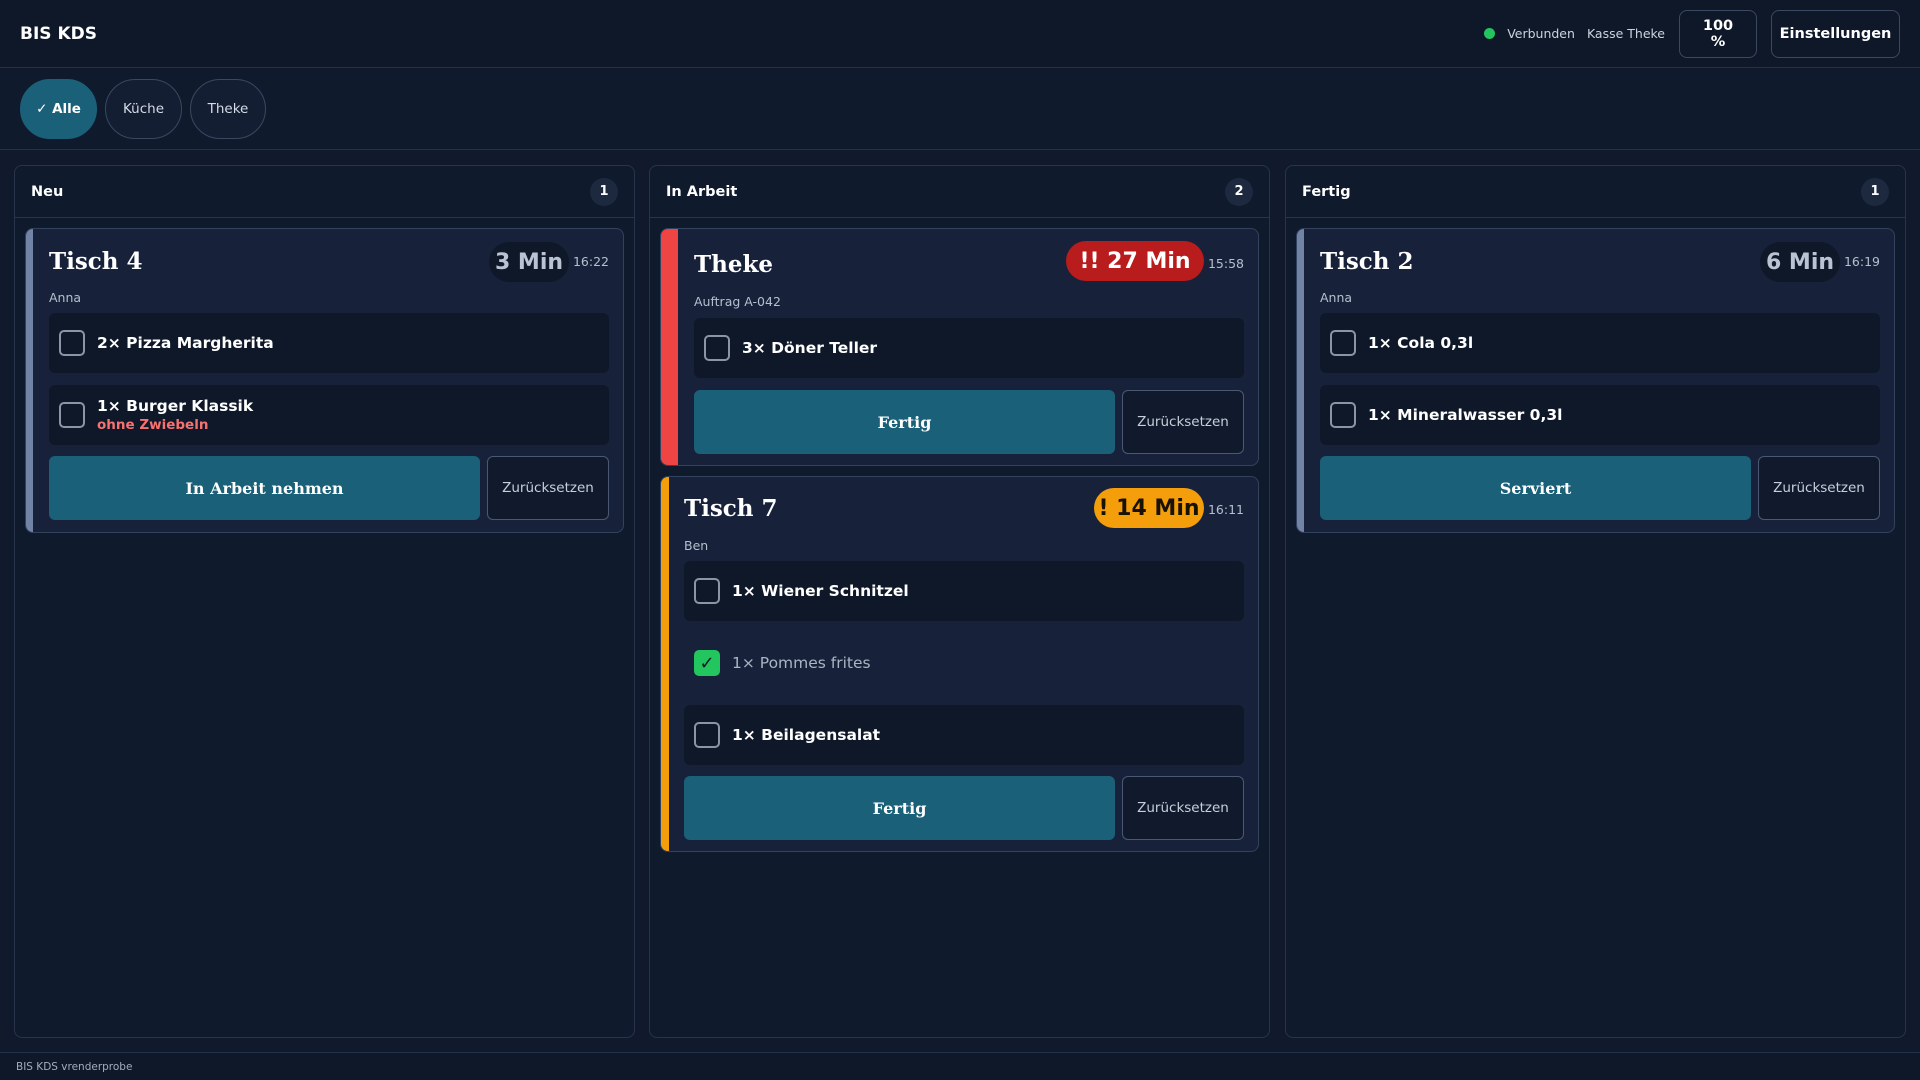 Image resolution: width=1920 pixels, height=1080 pixels. Describe the element at coordinates (1625, 33) in the screenshot. I see `station-label: Kasse Theke` at that location.